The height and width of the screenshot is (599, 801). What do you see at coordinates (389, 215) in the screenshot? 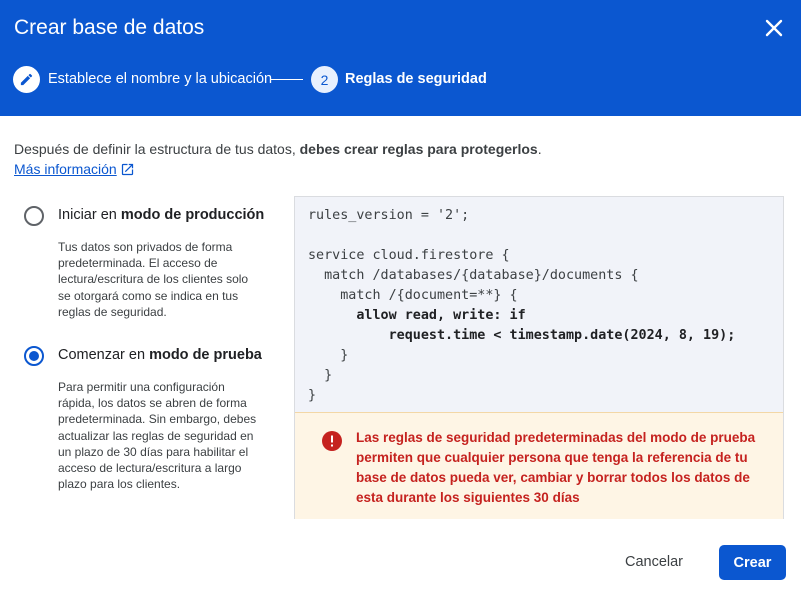
I see `code-line-1: rules_version = '2';` at bounding box center [389, 215].